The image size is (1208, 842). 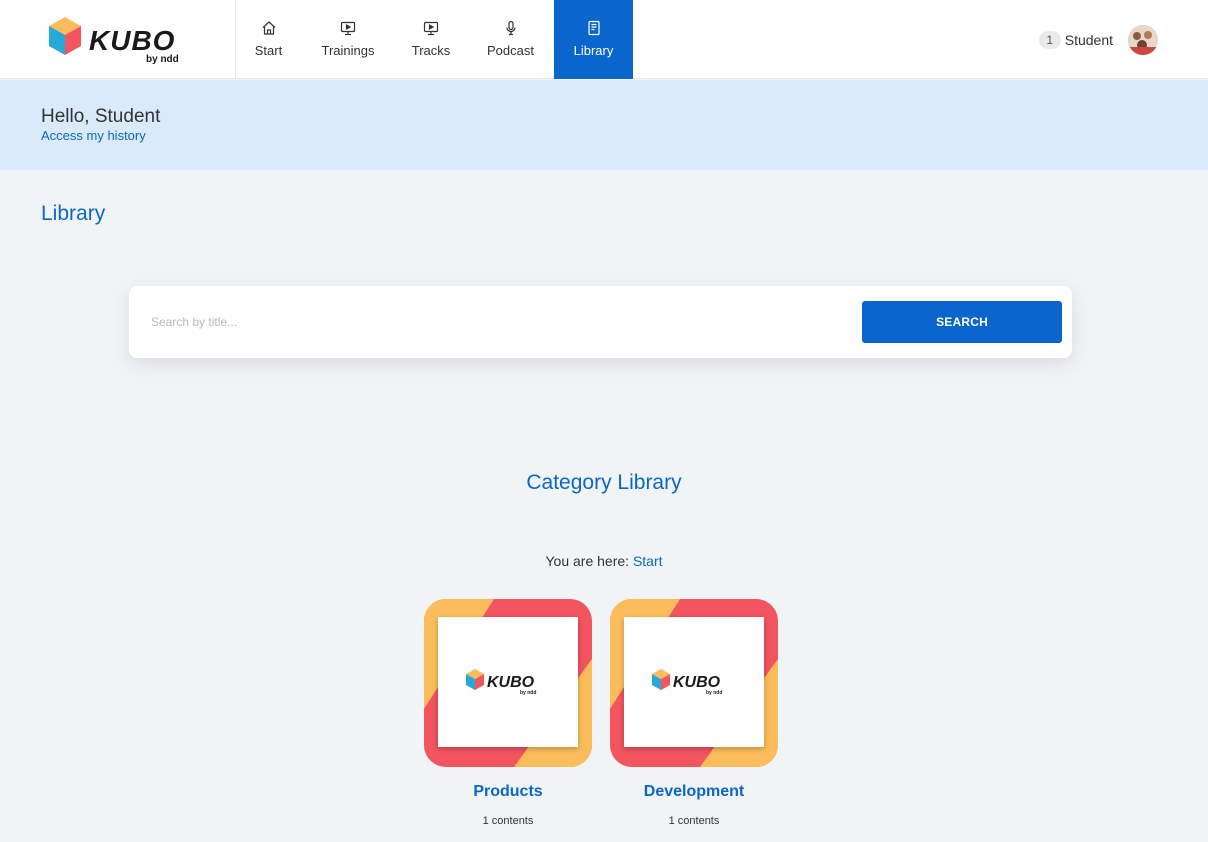 I want to click on category-library-title: Category Library, so click(x=604, y=482).